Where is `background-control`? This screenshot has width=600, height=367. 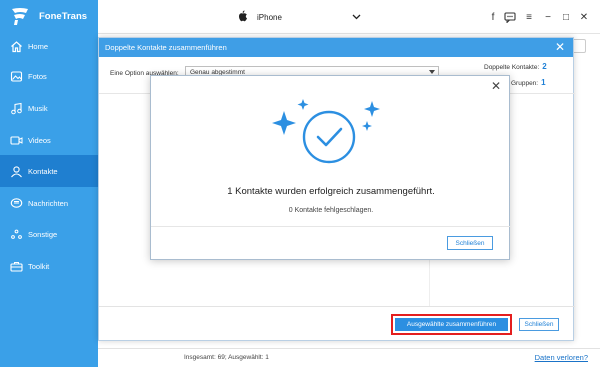
background-control is located at coordinates (579, 46).